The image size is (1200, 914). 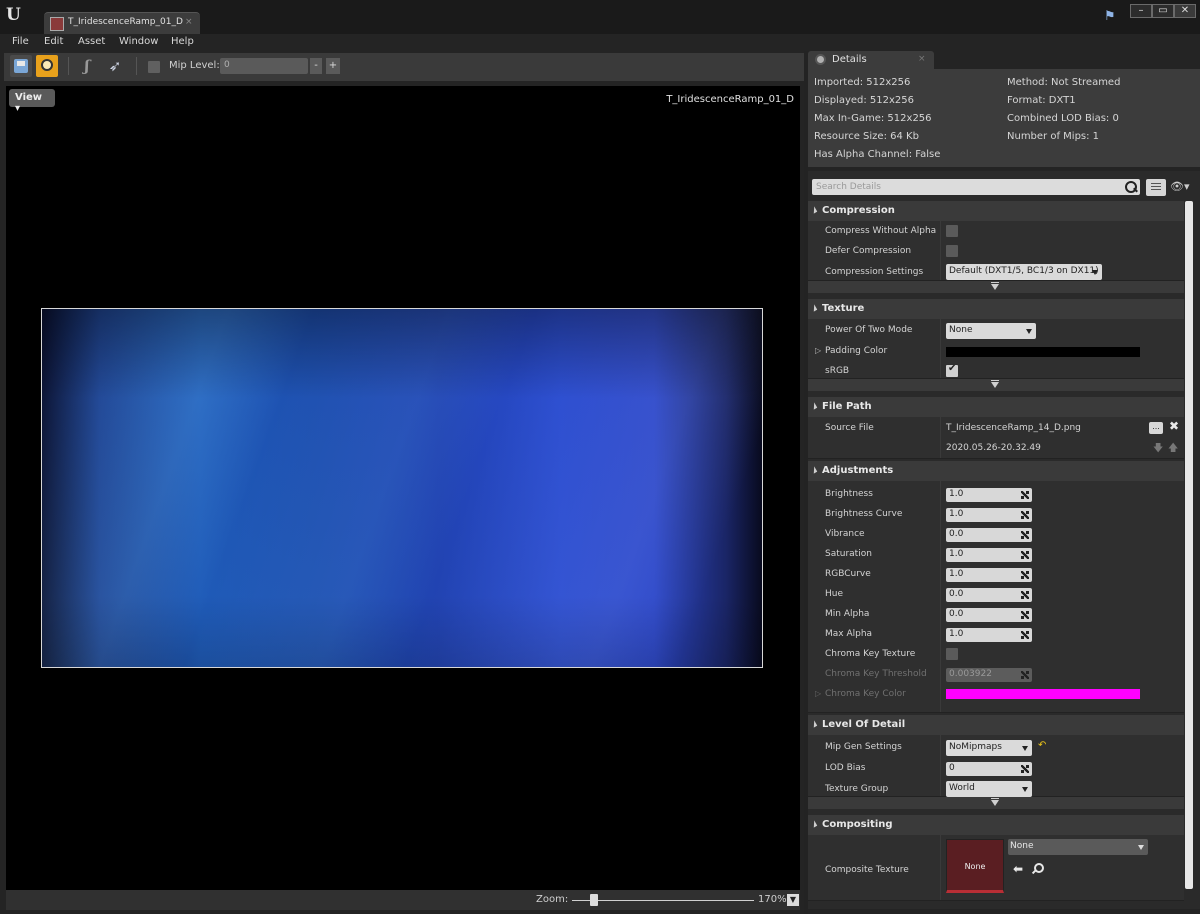 I want to click on prop-min-alpha: Min Alpha, so click(x=847, y=614).